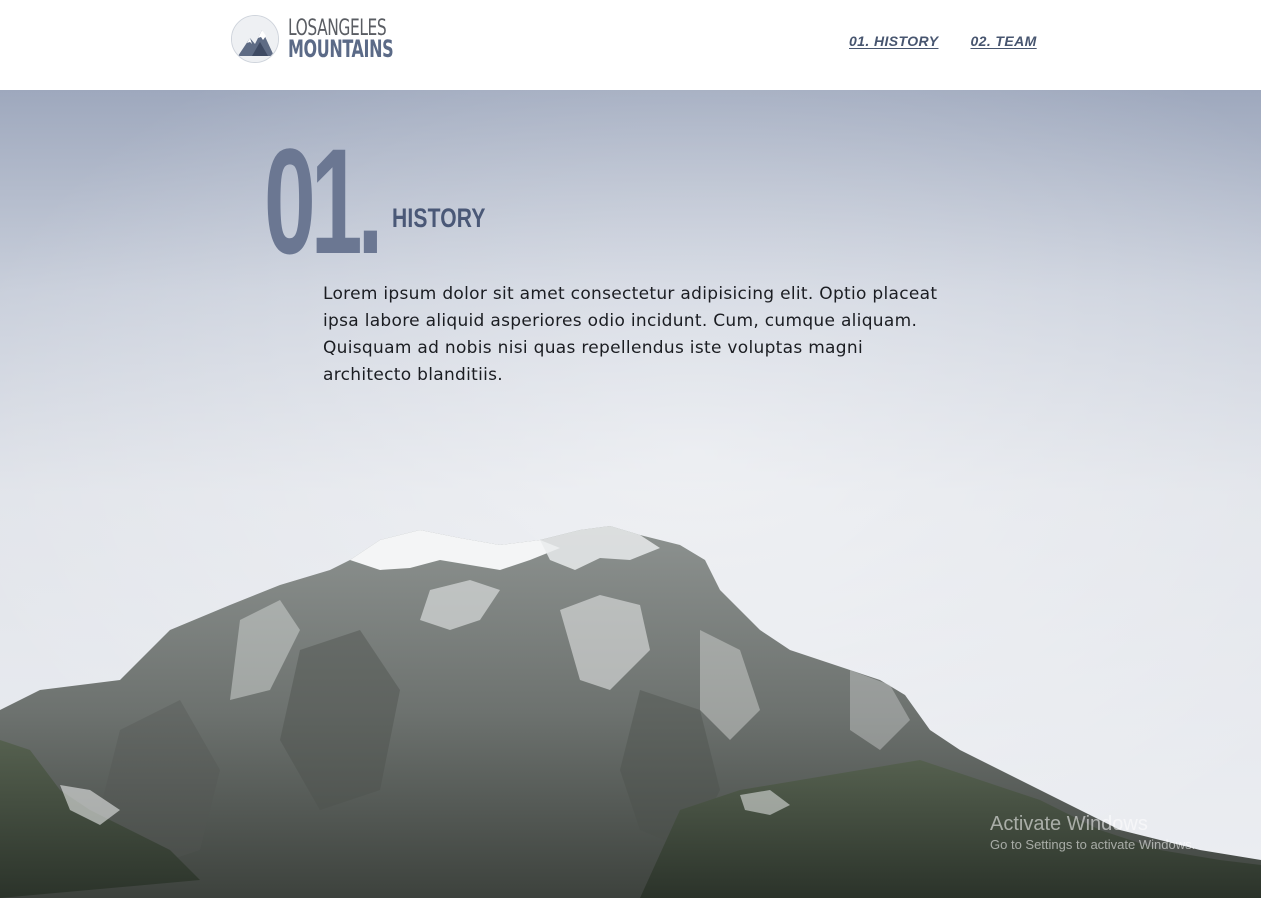 The width and height of the screenshot is (1261, 898). I want to click on section-number: 01., so click(323, 201).